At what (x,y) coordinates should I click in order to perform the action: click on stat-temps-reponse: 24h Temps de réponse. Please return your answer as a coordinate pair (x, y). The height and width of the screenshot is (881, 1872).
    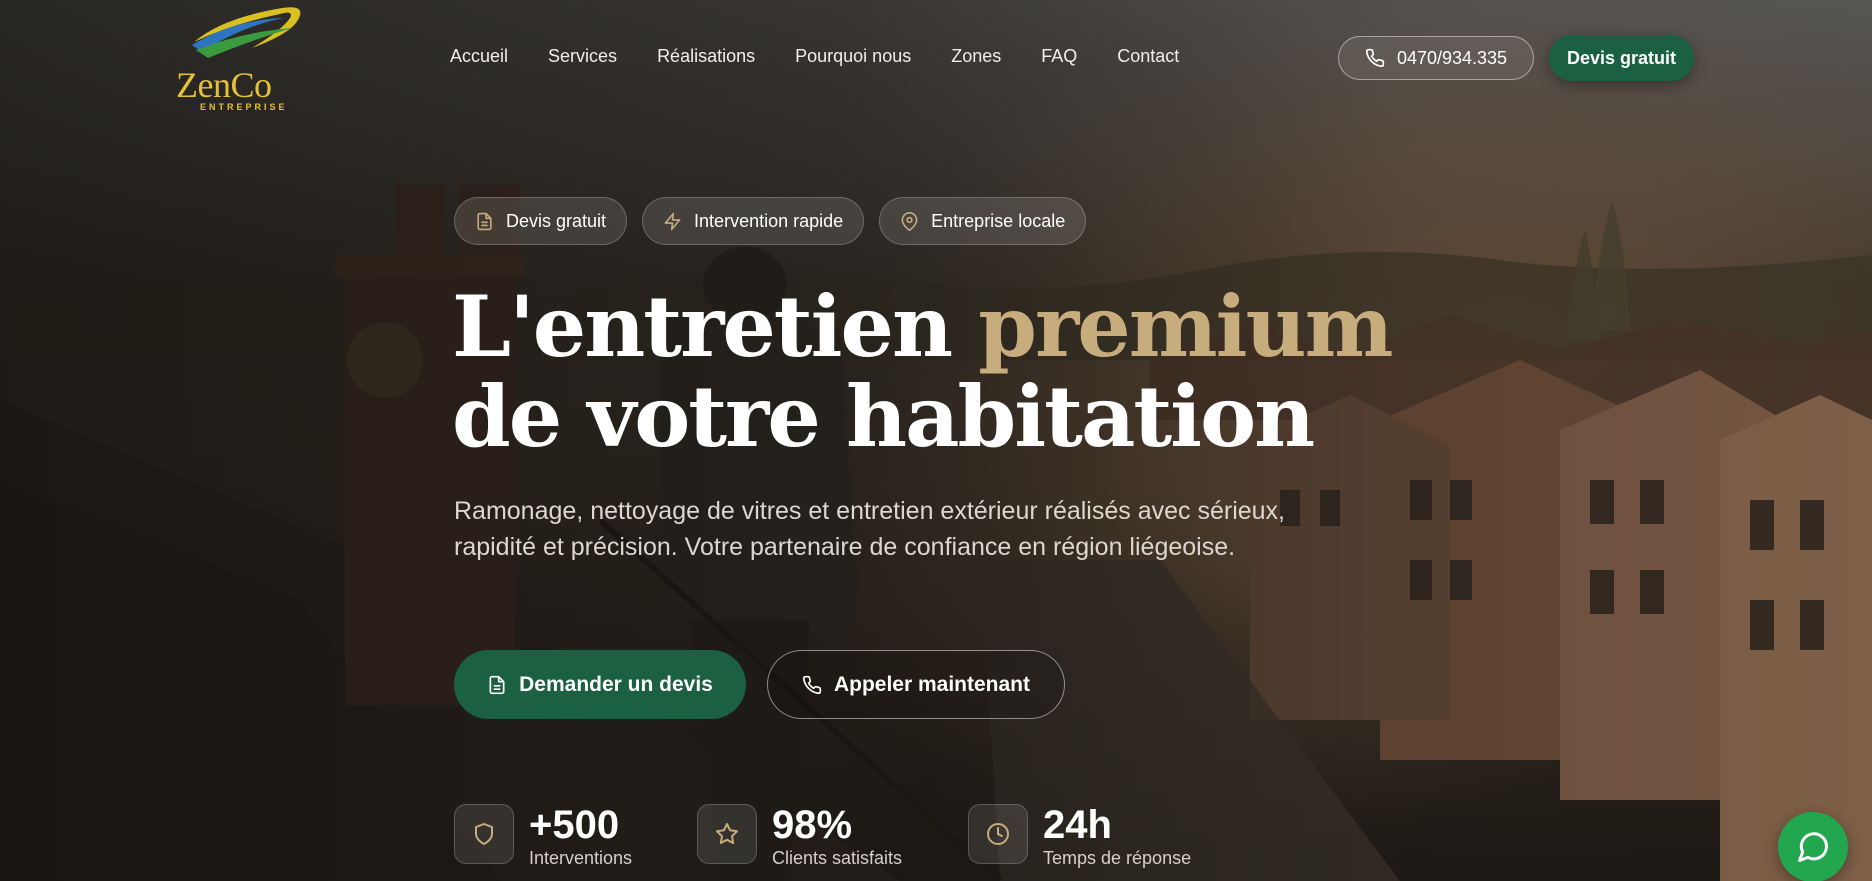
    Looking at the image, I should click on (1079, 836).